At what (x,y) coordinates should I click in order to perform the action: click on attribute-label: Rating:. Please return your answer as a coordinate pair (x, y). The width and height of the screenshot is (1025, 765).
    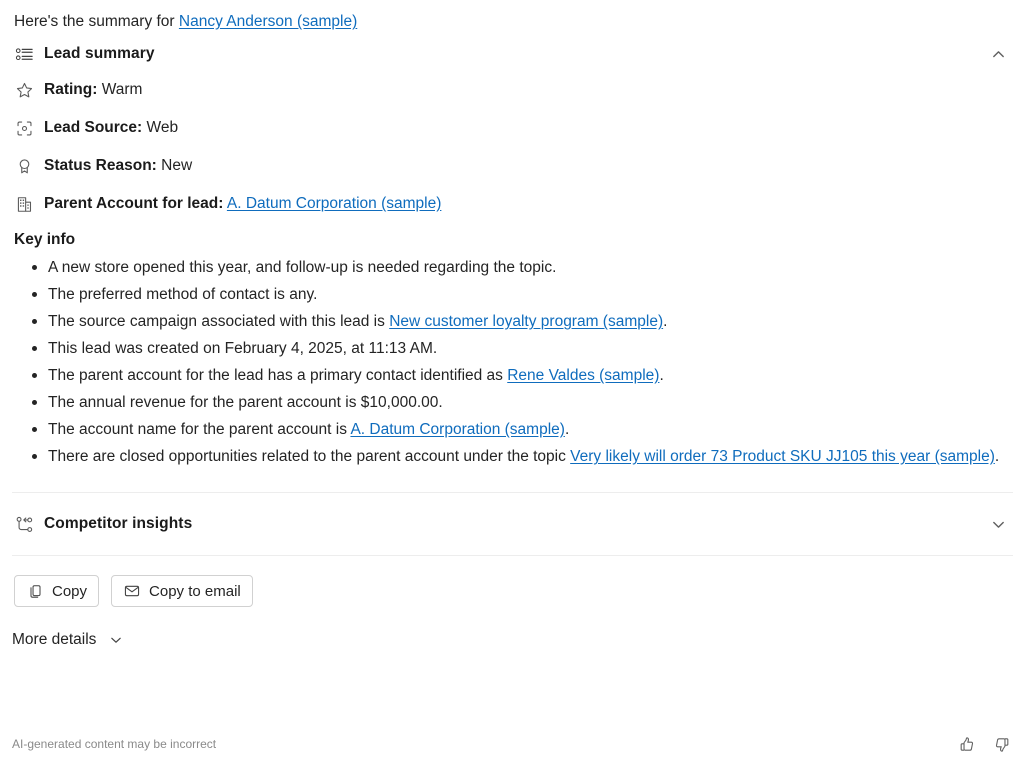
    Looking at the image, I should click on (71, 89).